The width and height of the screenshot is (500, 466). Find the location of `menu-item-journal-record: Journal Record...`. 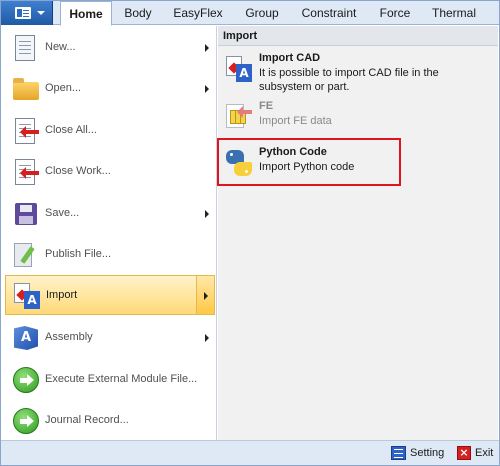

menu-item-journal-record: Journal Record... is located at coordinates (110, 421).